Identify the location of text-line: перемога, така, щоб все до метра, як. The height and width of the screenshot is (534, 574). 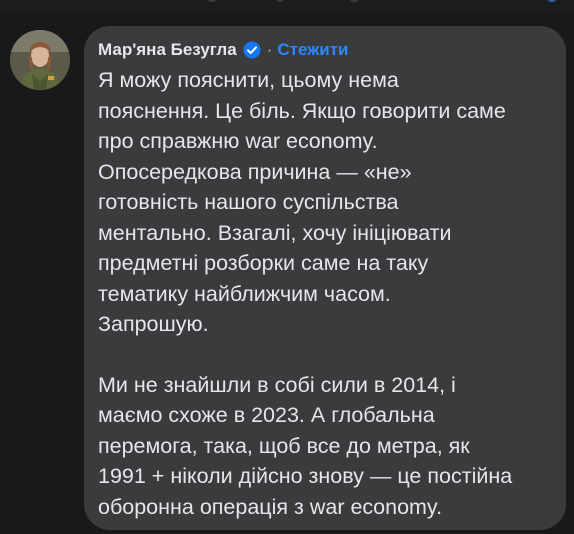
(284, 445).